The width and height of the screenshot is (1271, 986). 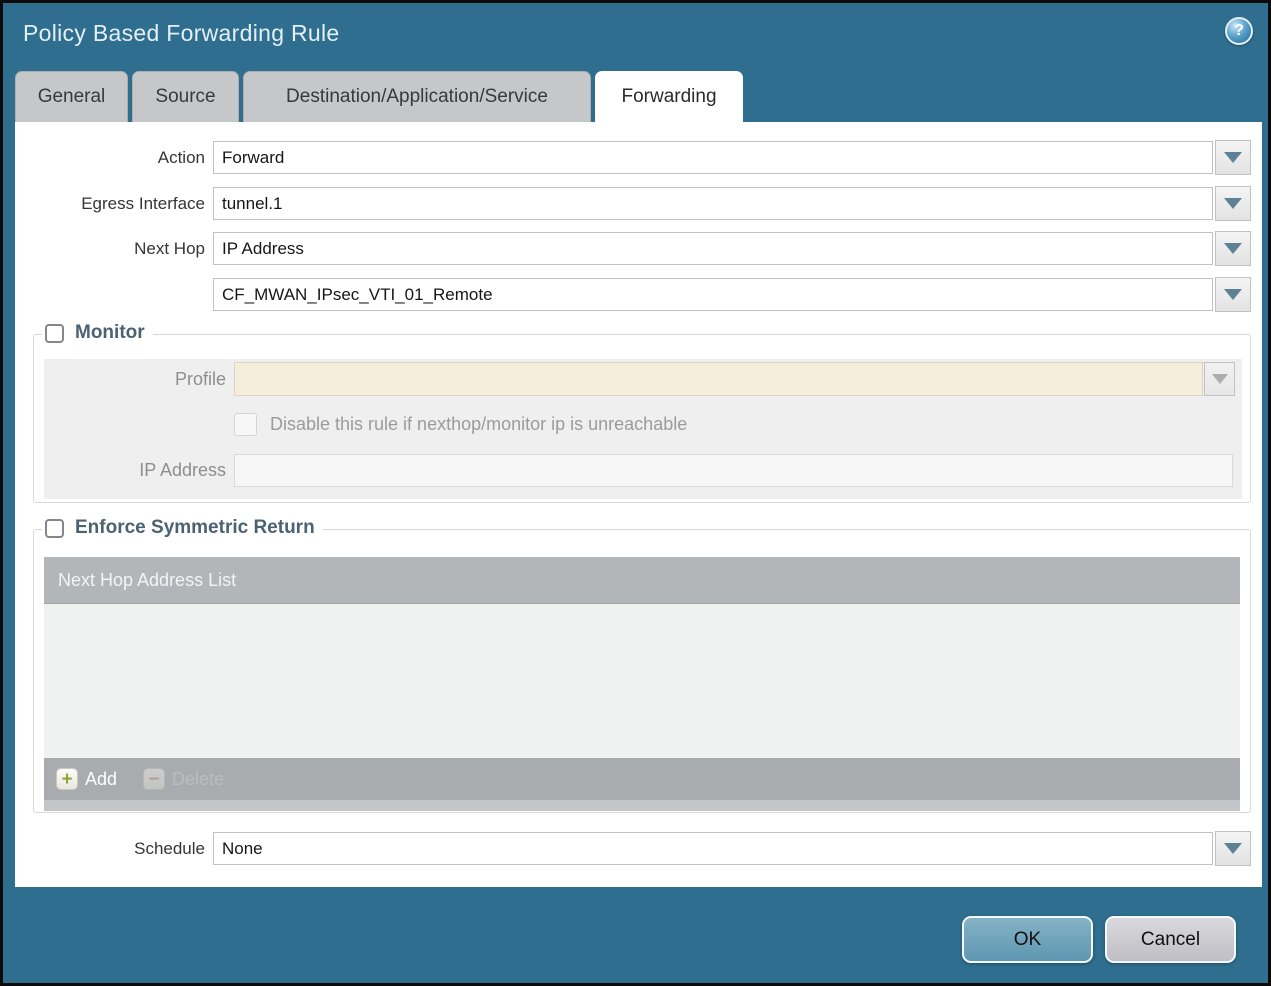 What do you see at coordinates (713, 294) in the screenshot?
I see `next-hop-address-select: CF_MWAN_IPsec_VTI_01_Remote` at bounding box center [713, 294].